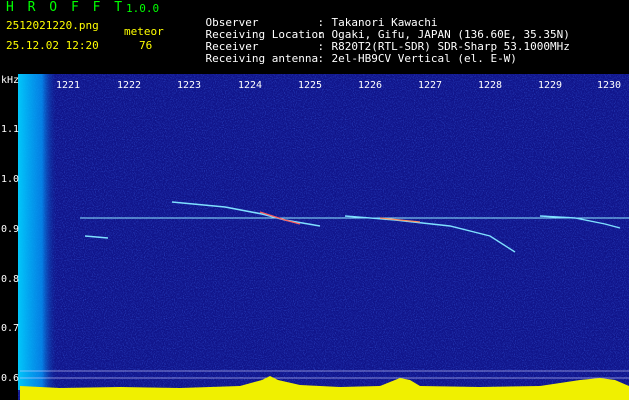 The width and height of the screenshot is (629, 400). Describe the element at coordinates (370, 85) in the screenshot. I see `x-tick: 1226` at that location.